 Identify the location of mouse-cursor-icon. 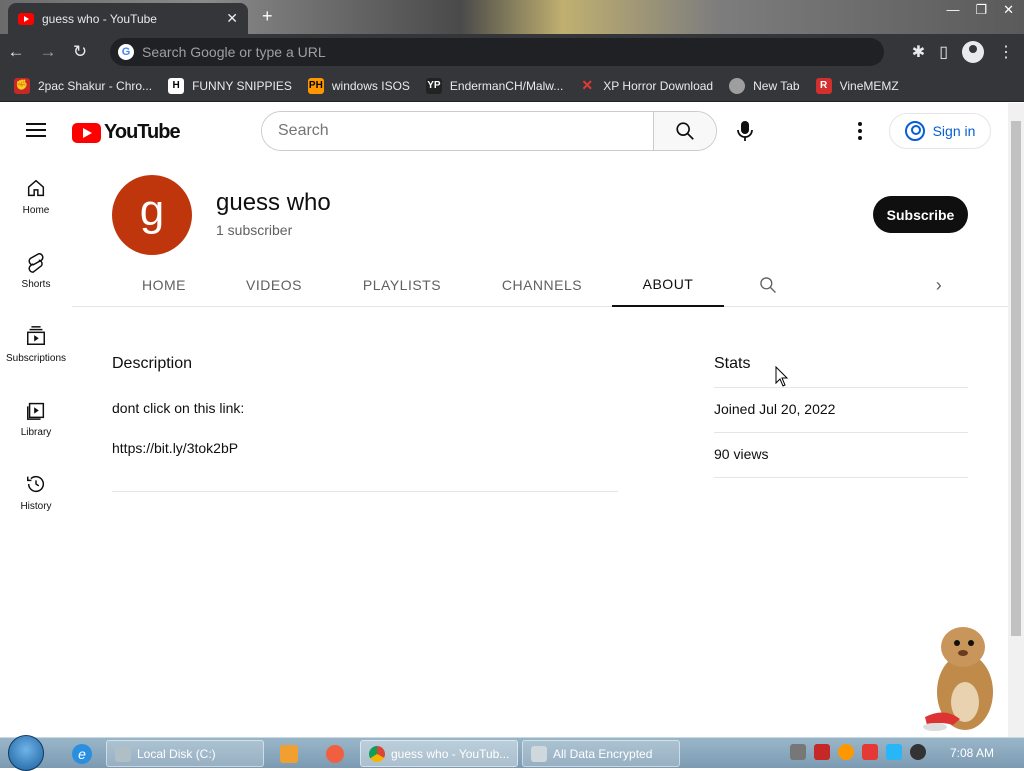
(782, 376).